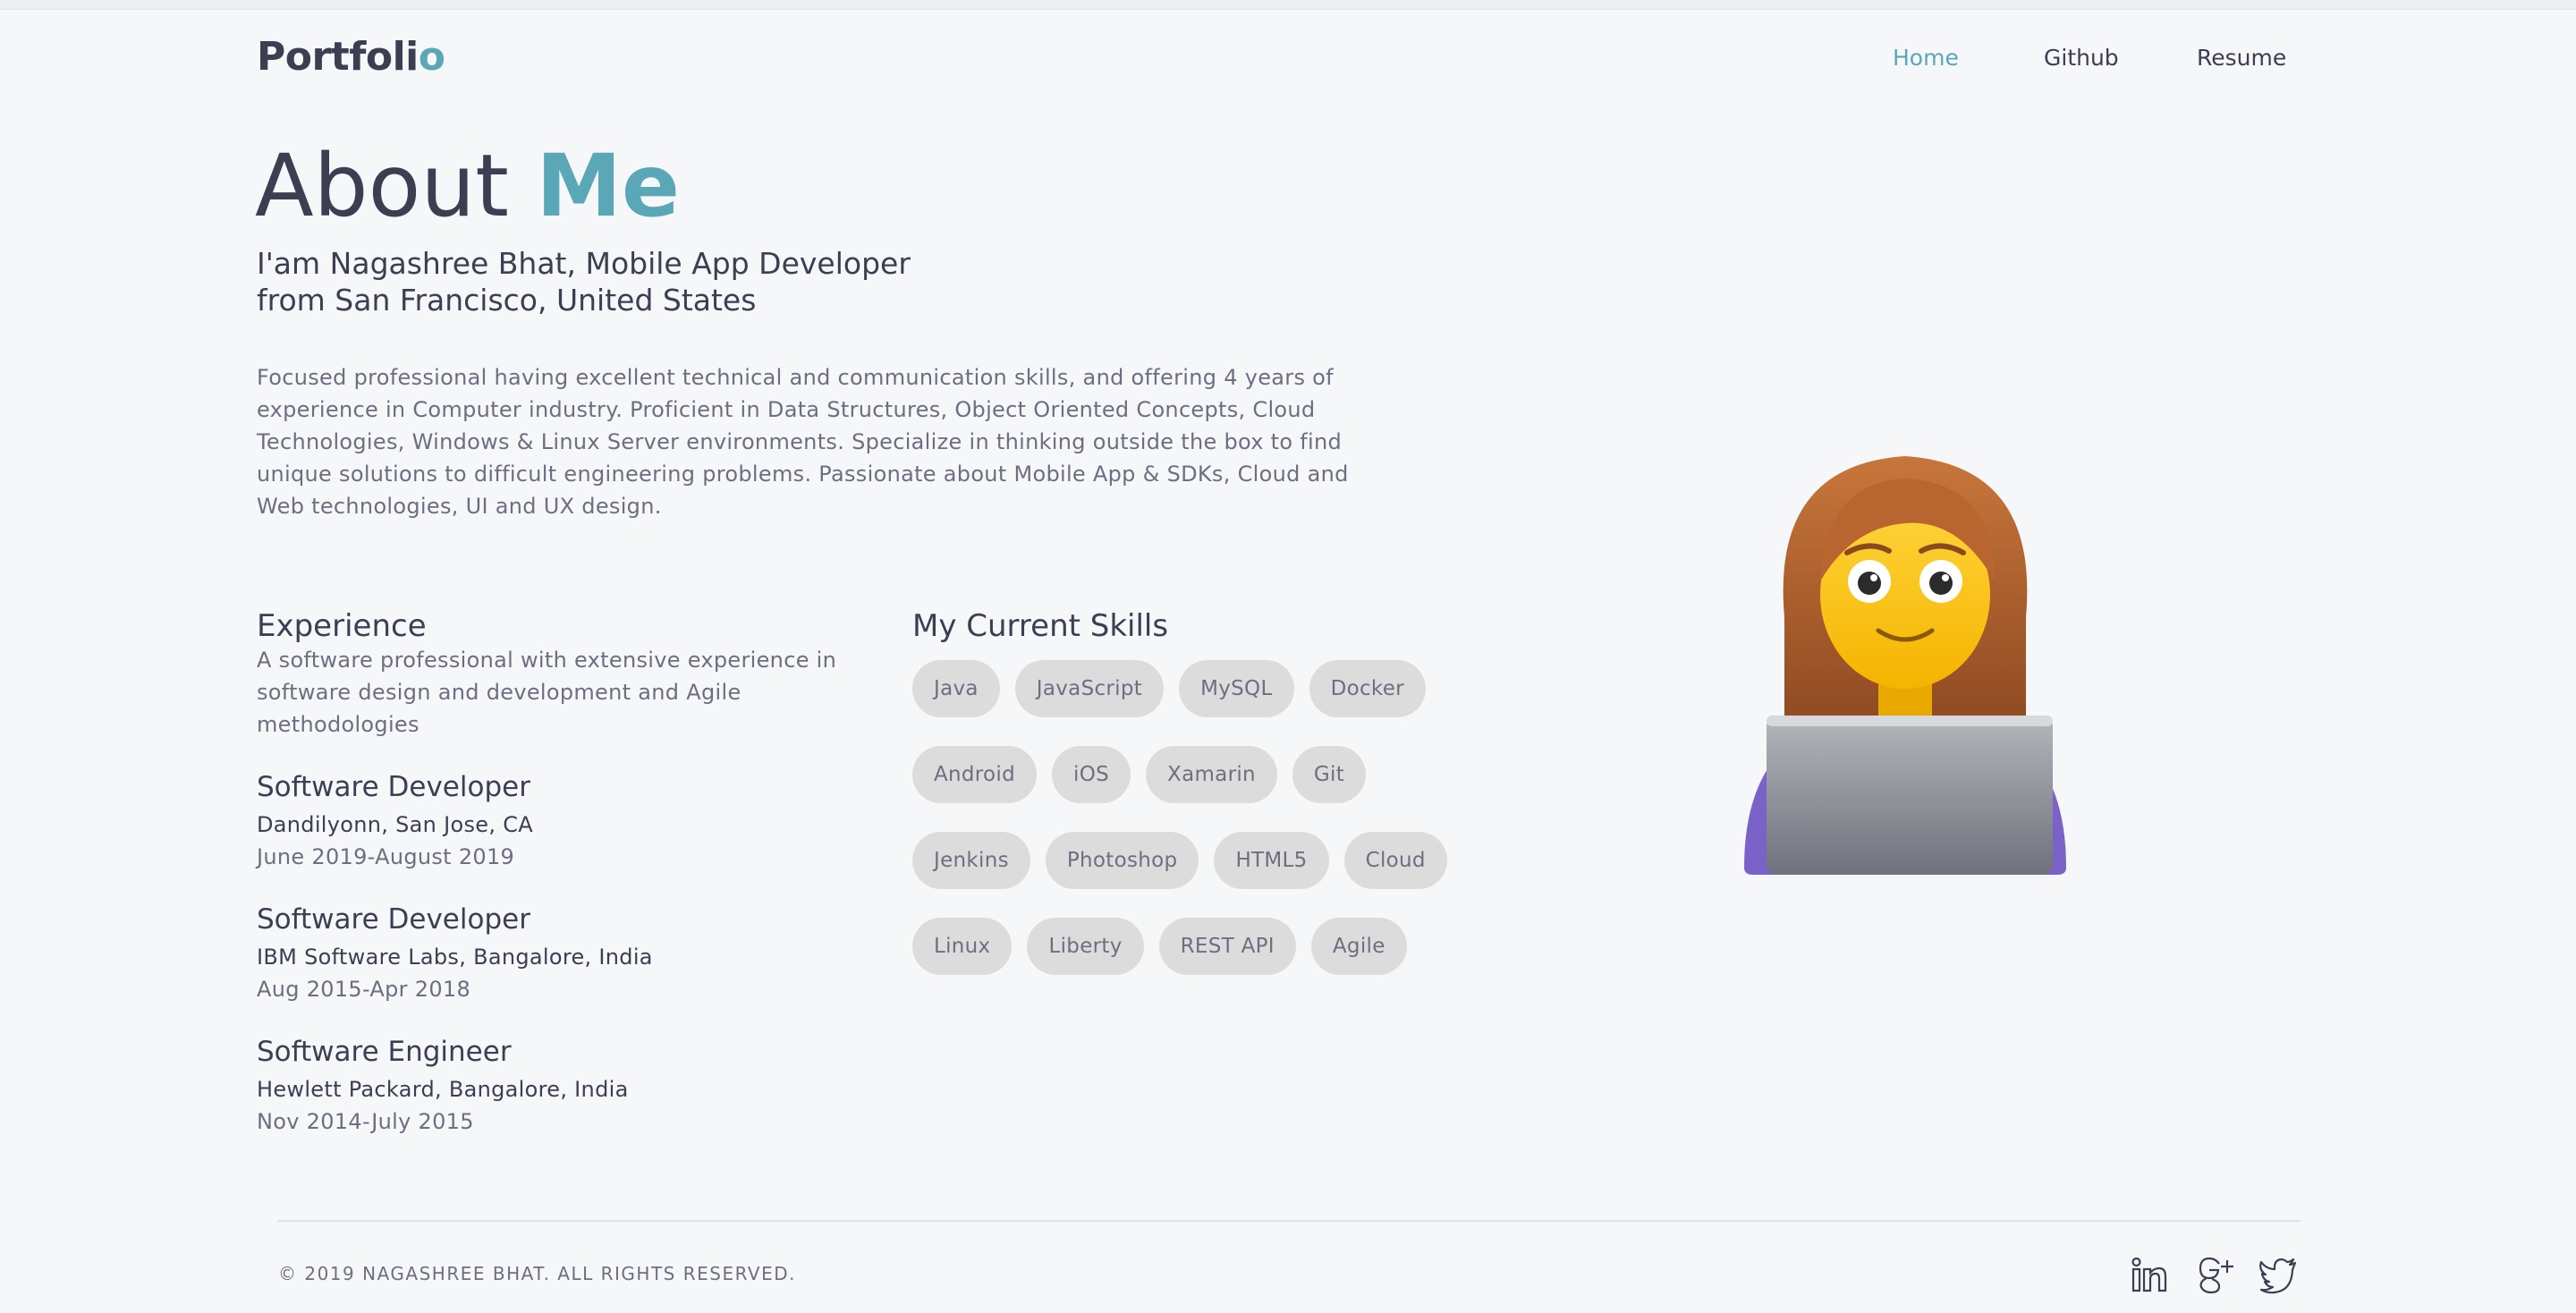 The width and height of the screenshot is (2576, 1313). I want to click on job-dates: Aug 2015-Apr 2018, so click(364, 989).